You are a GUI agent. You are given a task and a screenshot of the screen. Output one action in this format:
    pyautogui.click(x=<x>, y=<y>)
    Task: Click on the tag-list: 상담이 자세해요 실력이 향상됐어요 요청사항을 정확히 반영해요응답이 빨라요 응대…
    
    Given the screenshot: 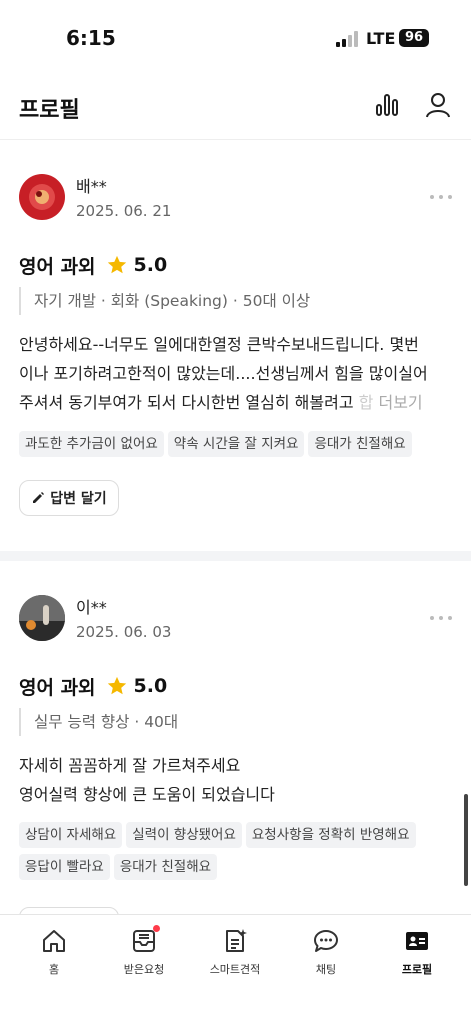 What is the action you would take?
    pyautogui.click(x=239, y=854)
    